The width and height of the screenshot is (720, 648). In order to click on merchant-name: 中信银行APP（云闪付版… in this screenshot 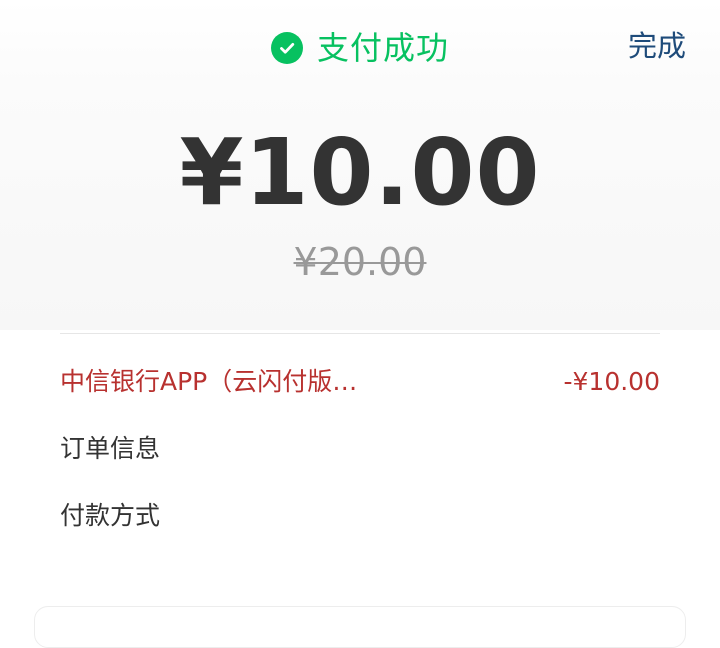, I will do `click(209, 381)`.